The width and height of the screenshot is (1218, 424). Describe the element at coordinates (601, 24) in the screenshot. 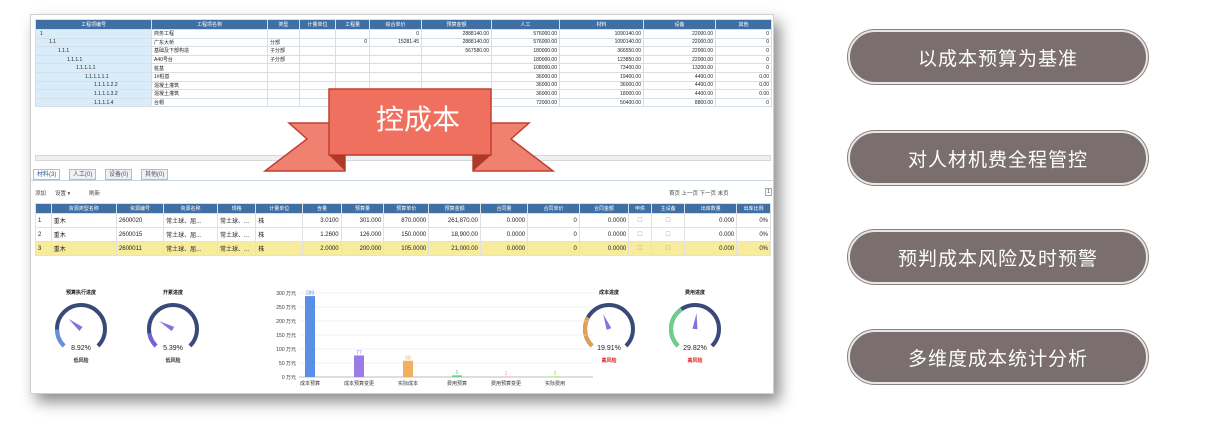

I see `tree-header: 材料` at that location.